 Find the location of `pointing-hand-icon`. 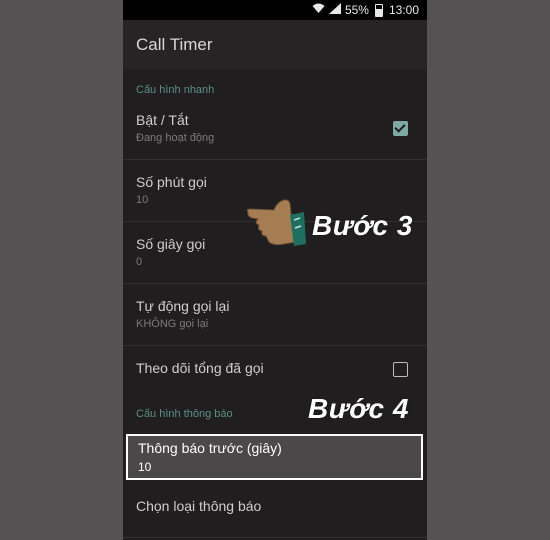

pointing-hand-icon is located at coordinates (276, 227).